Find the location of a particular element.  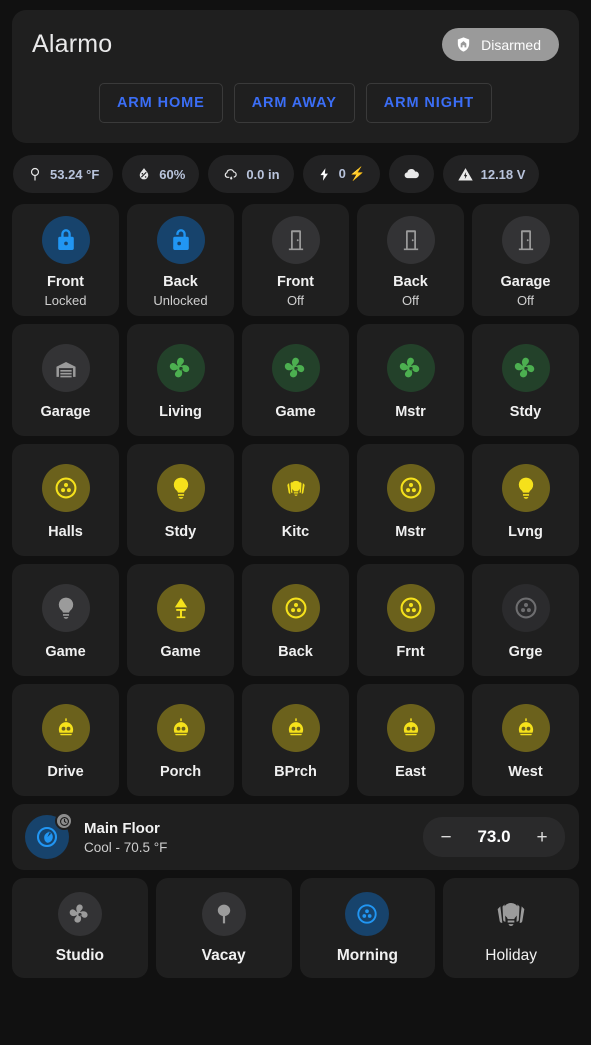

tile-front-0-2: Front Off is located at coordinates (295, 260).